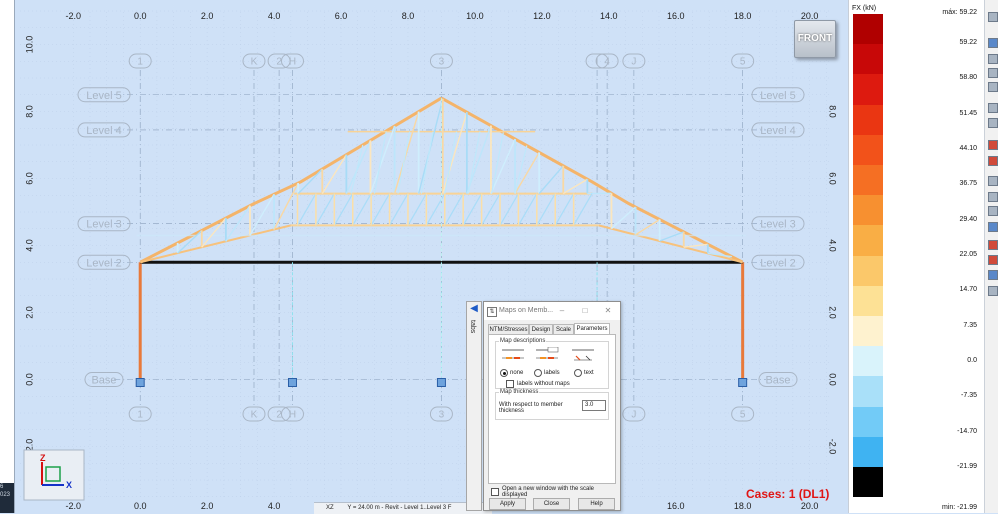 The image size is (998, 514). I want to click on toolbar-settings-icon, so click(993, 291).